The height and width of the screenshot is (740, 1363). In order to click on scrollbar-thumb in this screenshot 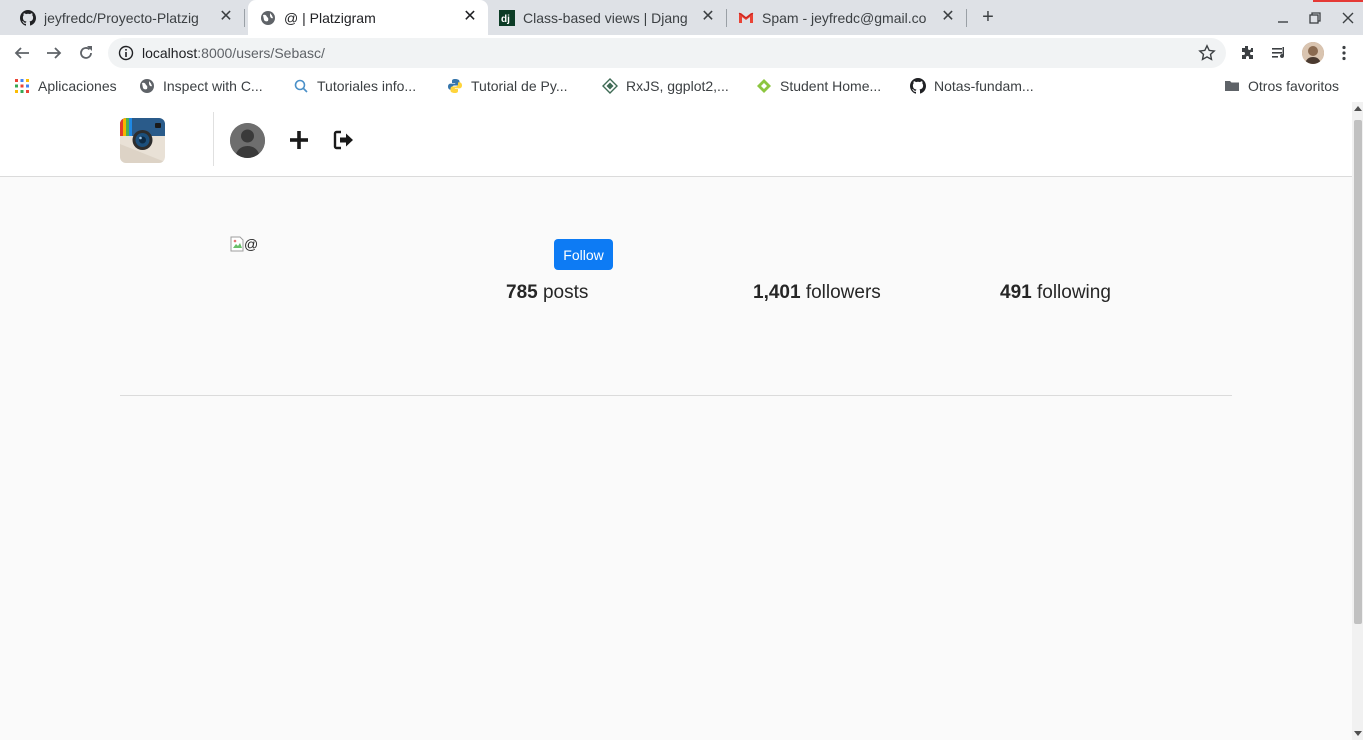, I will do `click(1358, 372)`.